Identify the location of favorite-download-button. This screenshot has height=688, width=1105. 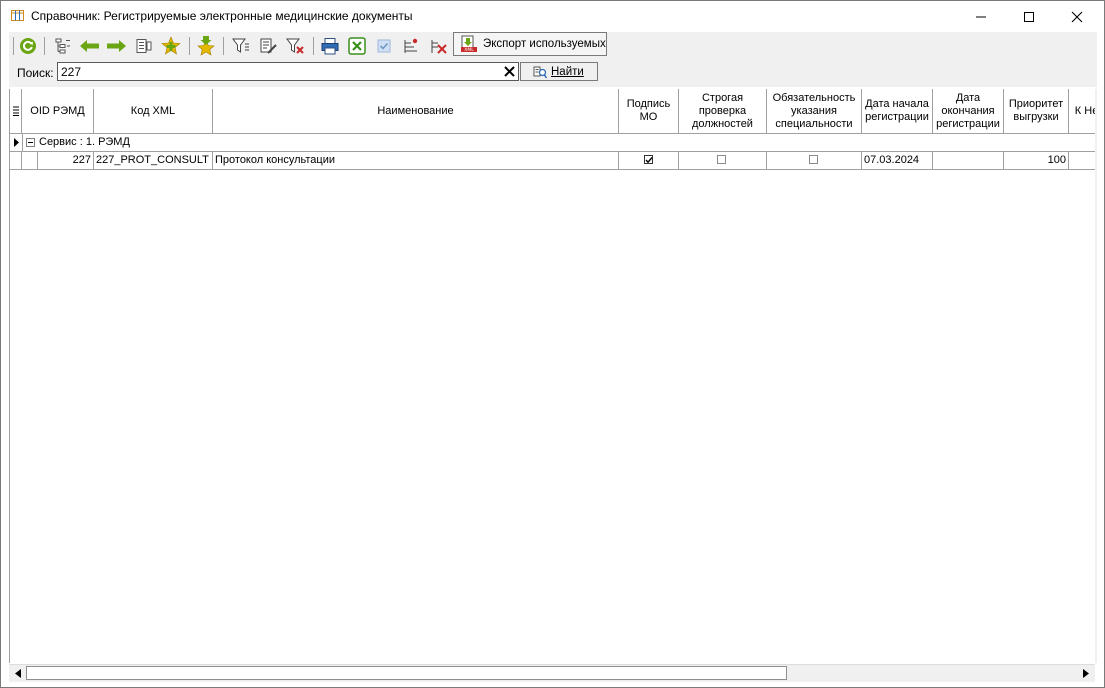
(206, 46).